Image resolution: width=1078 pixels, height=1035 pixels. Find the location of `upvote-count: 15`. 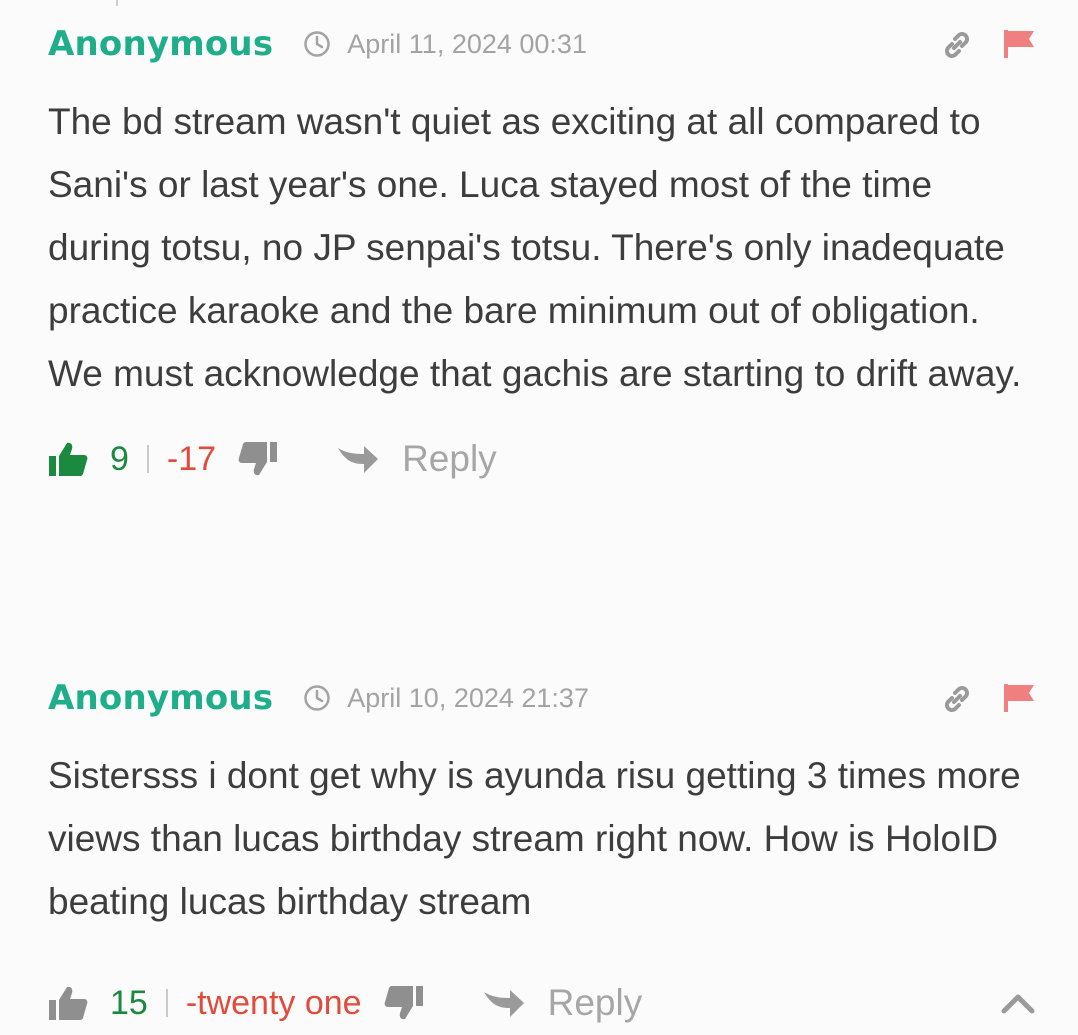

upvote-count: 15 is located at coordinates (129, 1002).